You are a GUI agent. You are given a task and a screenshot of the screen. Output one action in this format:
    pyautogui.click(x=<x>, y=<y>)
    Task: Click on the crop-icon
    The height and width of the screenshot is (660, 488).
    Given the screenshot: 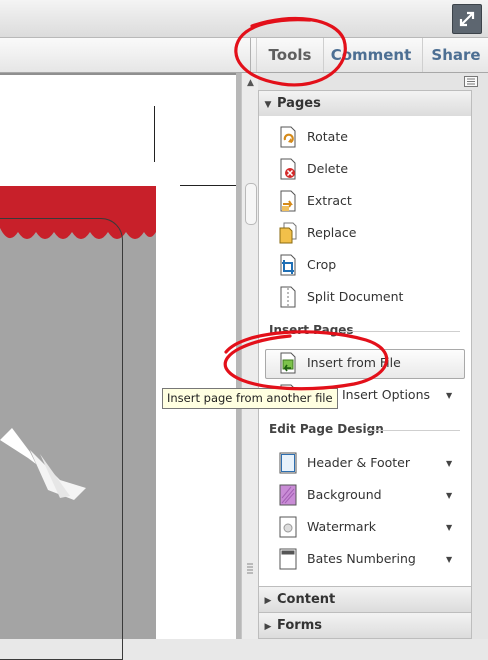 What is the action you would take?
    pyautogui.click(x=288, y=265)
    